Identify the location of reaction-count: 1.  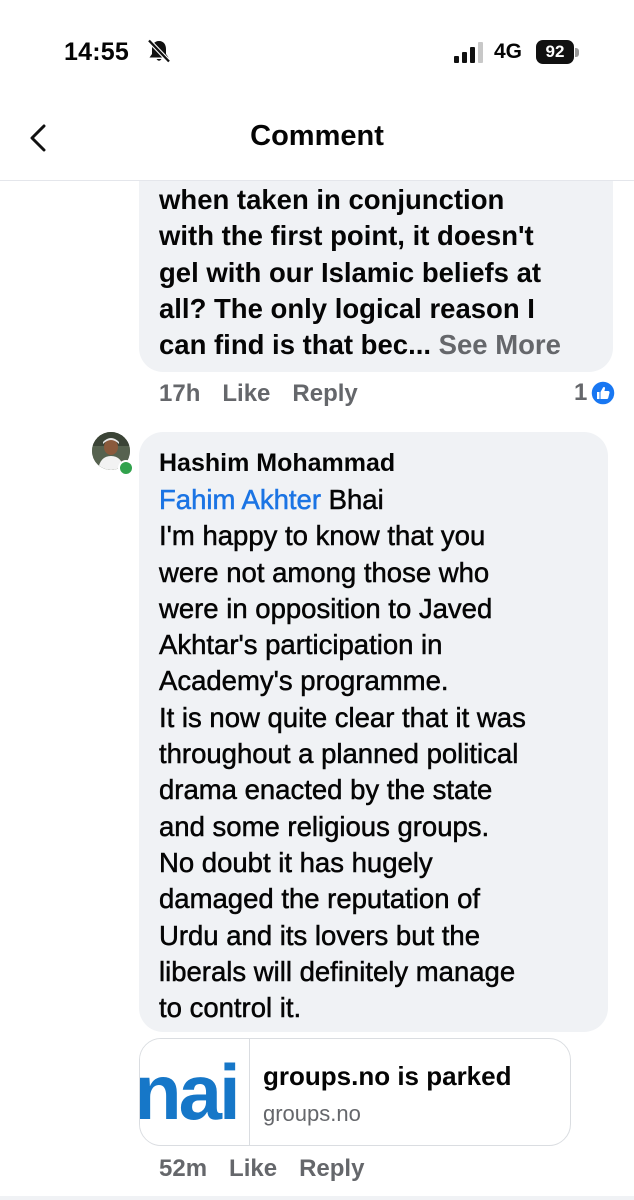
(581, 392).